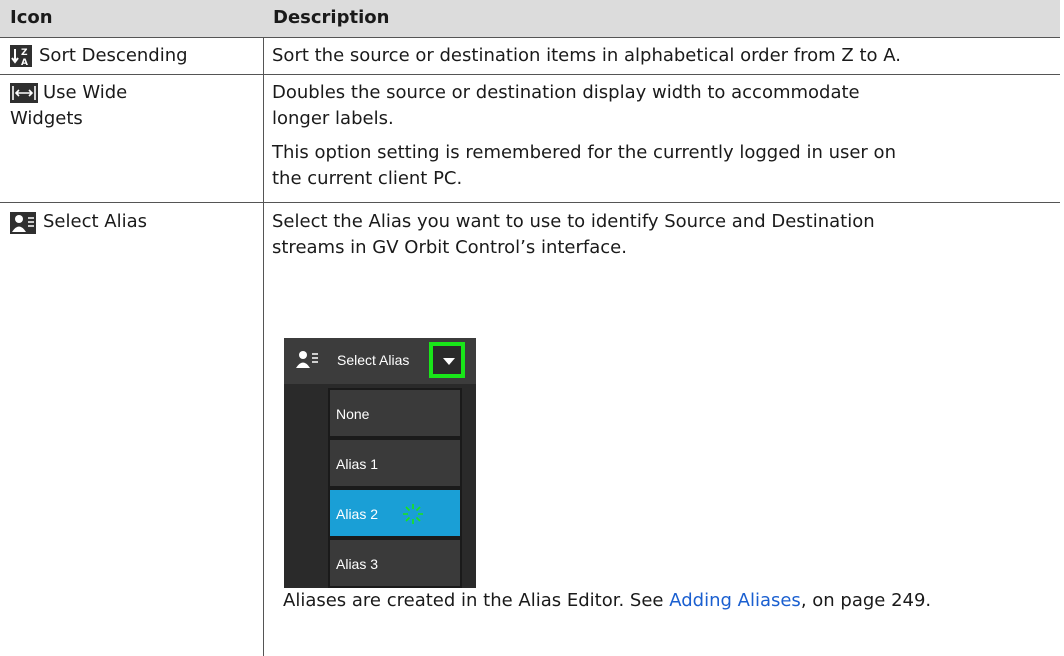 Image resolution: width=1064 pixels, height=656 pixels. What do you see at coordinates (113, 55) in the screenshot?
I see `row-label: Sort Descending` at bounding box center [113, 55].